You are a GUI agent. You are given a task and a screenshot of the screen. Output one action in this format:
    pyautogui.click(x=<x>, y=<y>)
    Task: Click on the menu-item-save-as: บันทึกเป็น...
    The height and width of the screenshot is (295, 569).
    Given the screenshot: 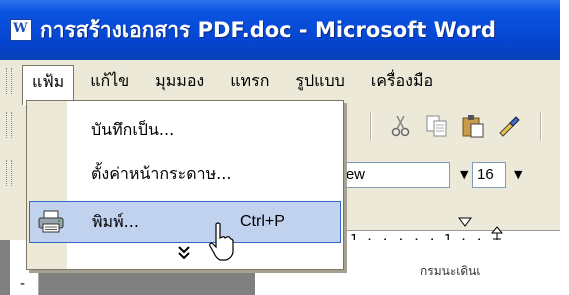 What is the action you would take?
    pyautogui.click(x=185, y=130)
    